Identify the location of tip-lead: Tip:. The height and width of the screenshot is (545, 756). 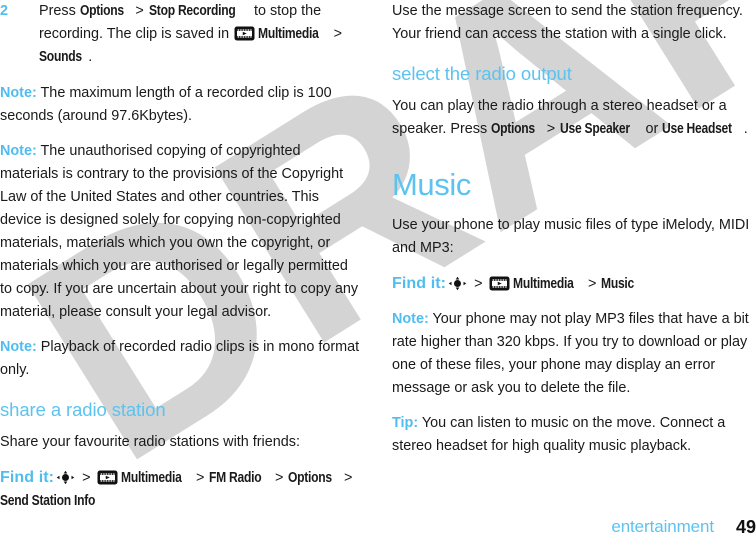
(405, 423).